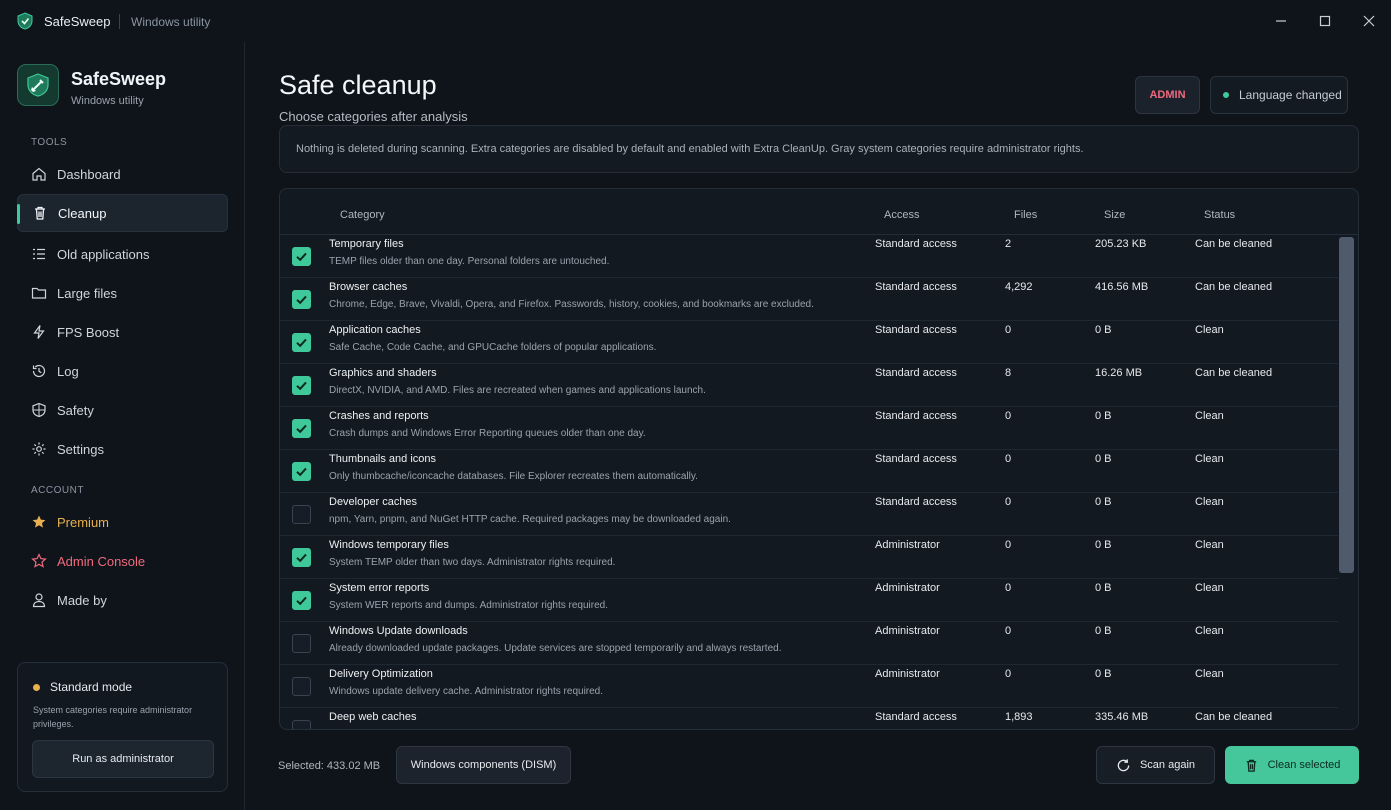 This screenshot has height=810, width=1391. I want to click on mode-status-dot, so click(36, 687).